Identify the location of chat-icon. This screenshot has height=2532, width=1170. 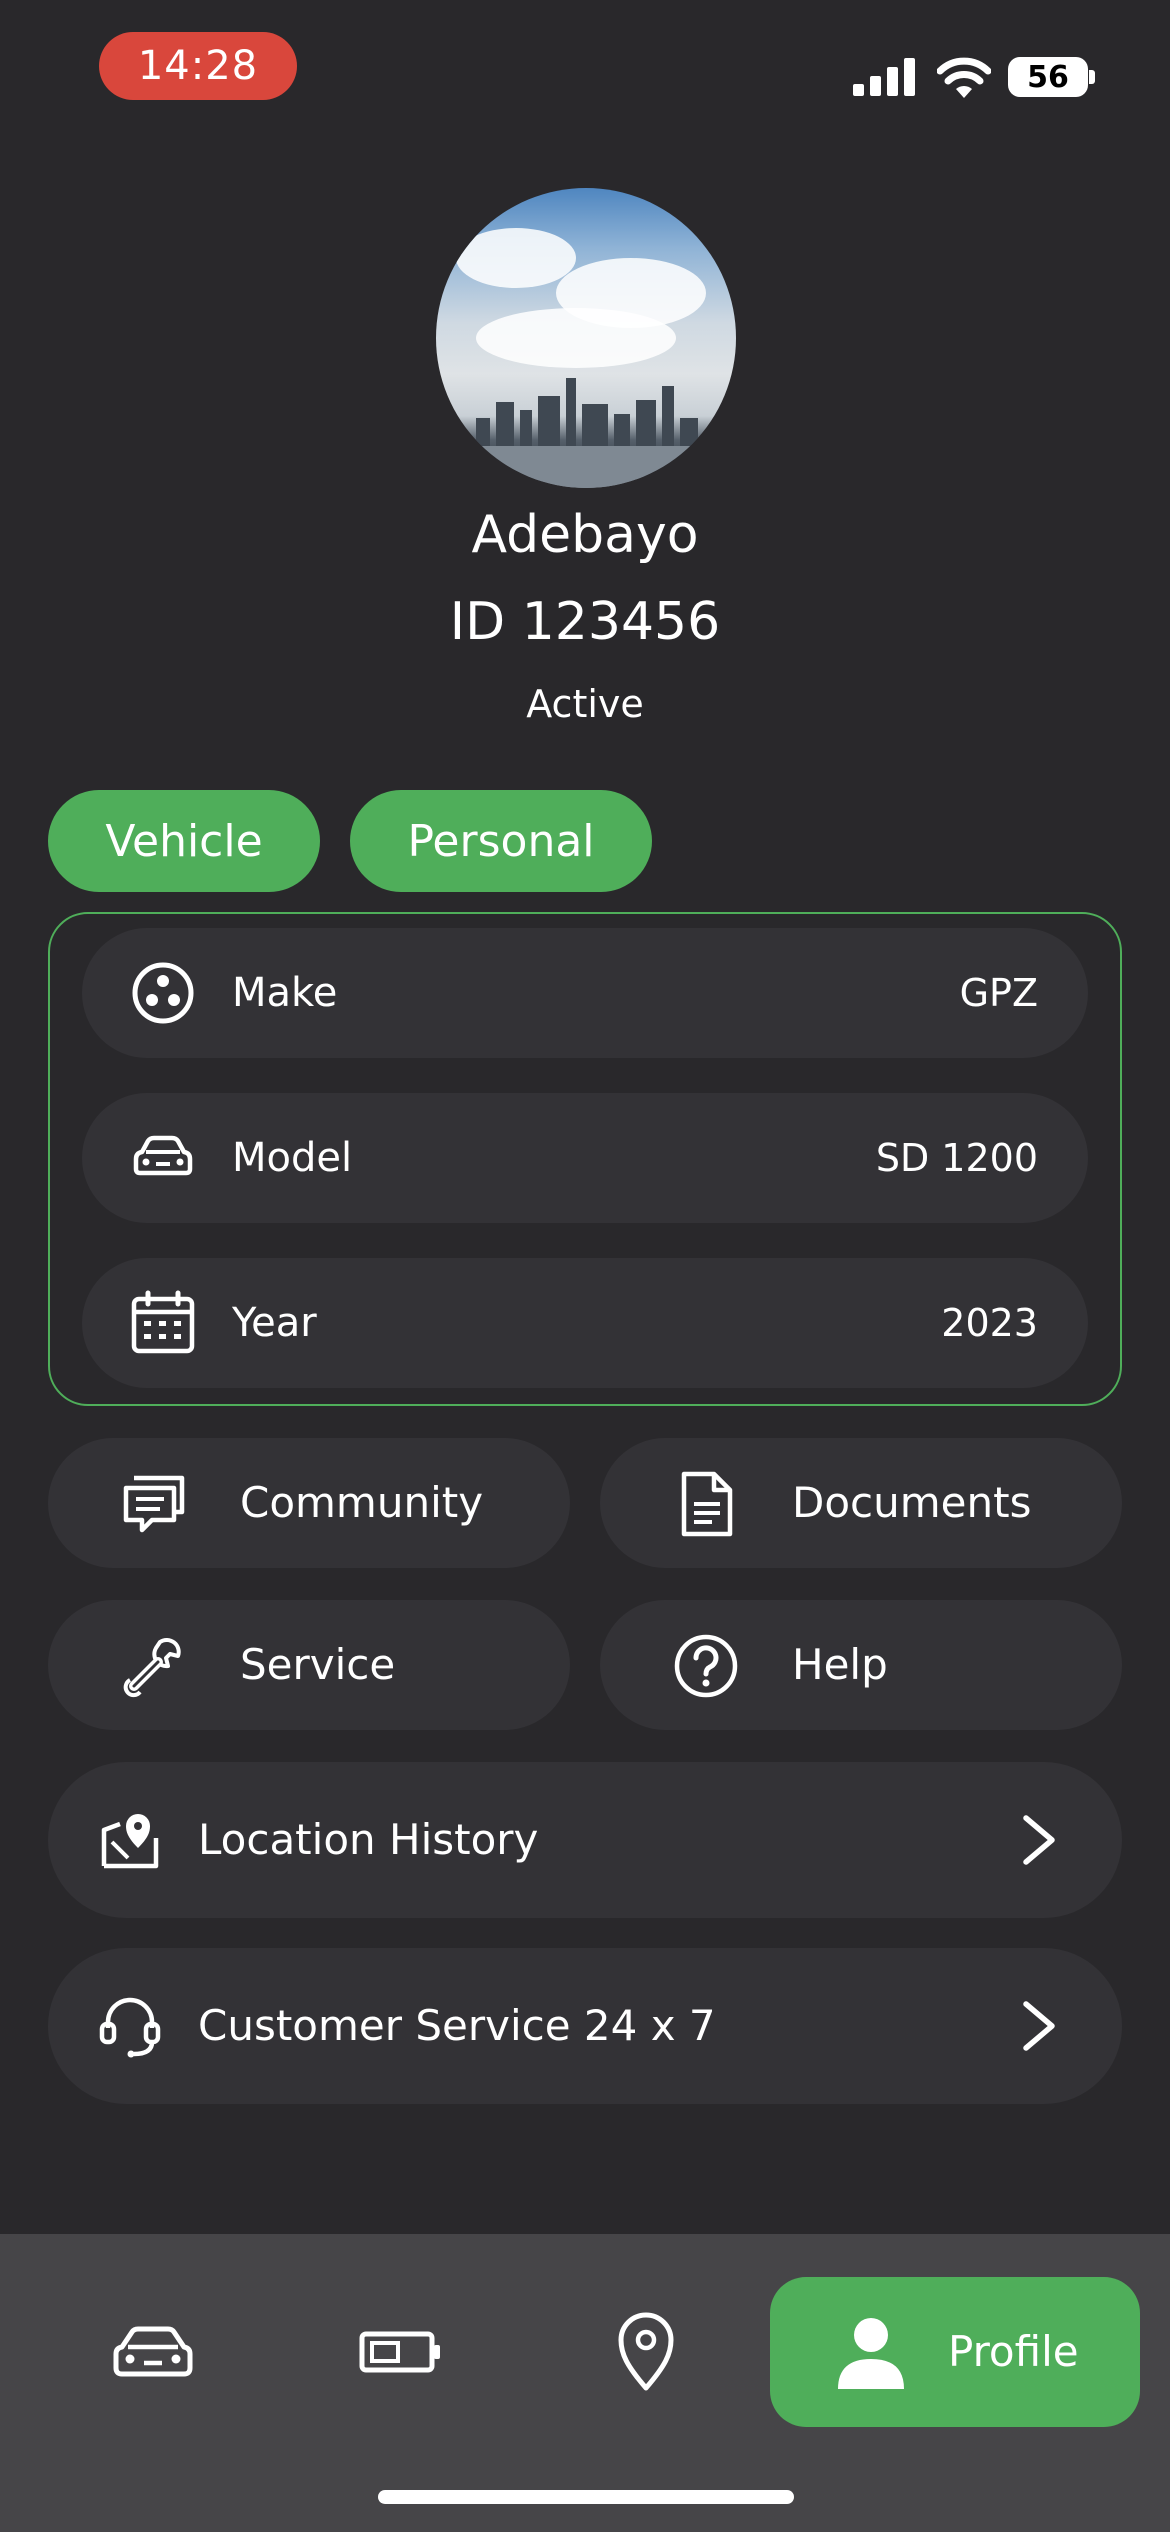
(154, 1504).